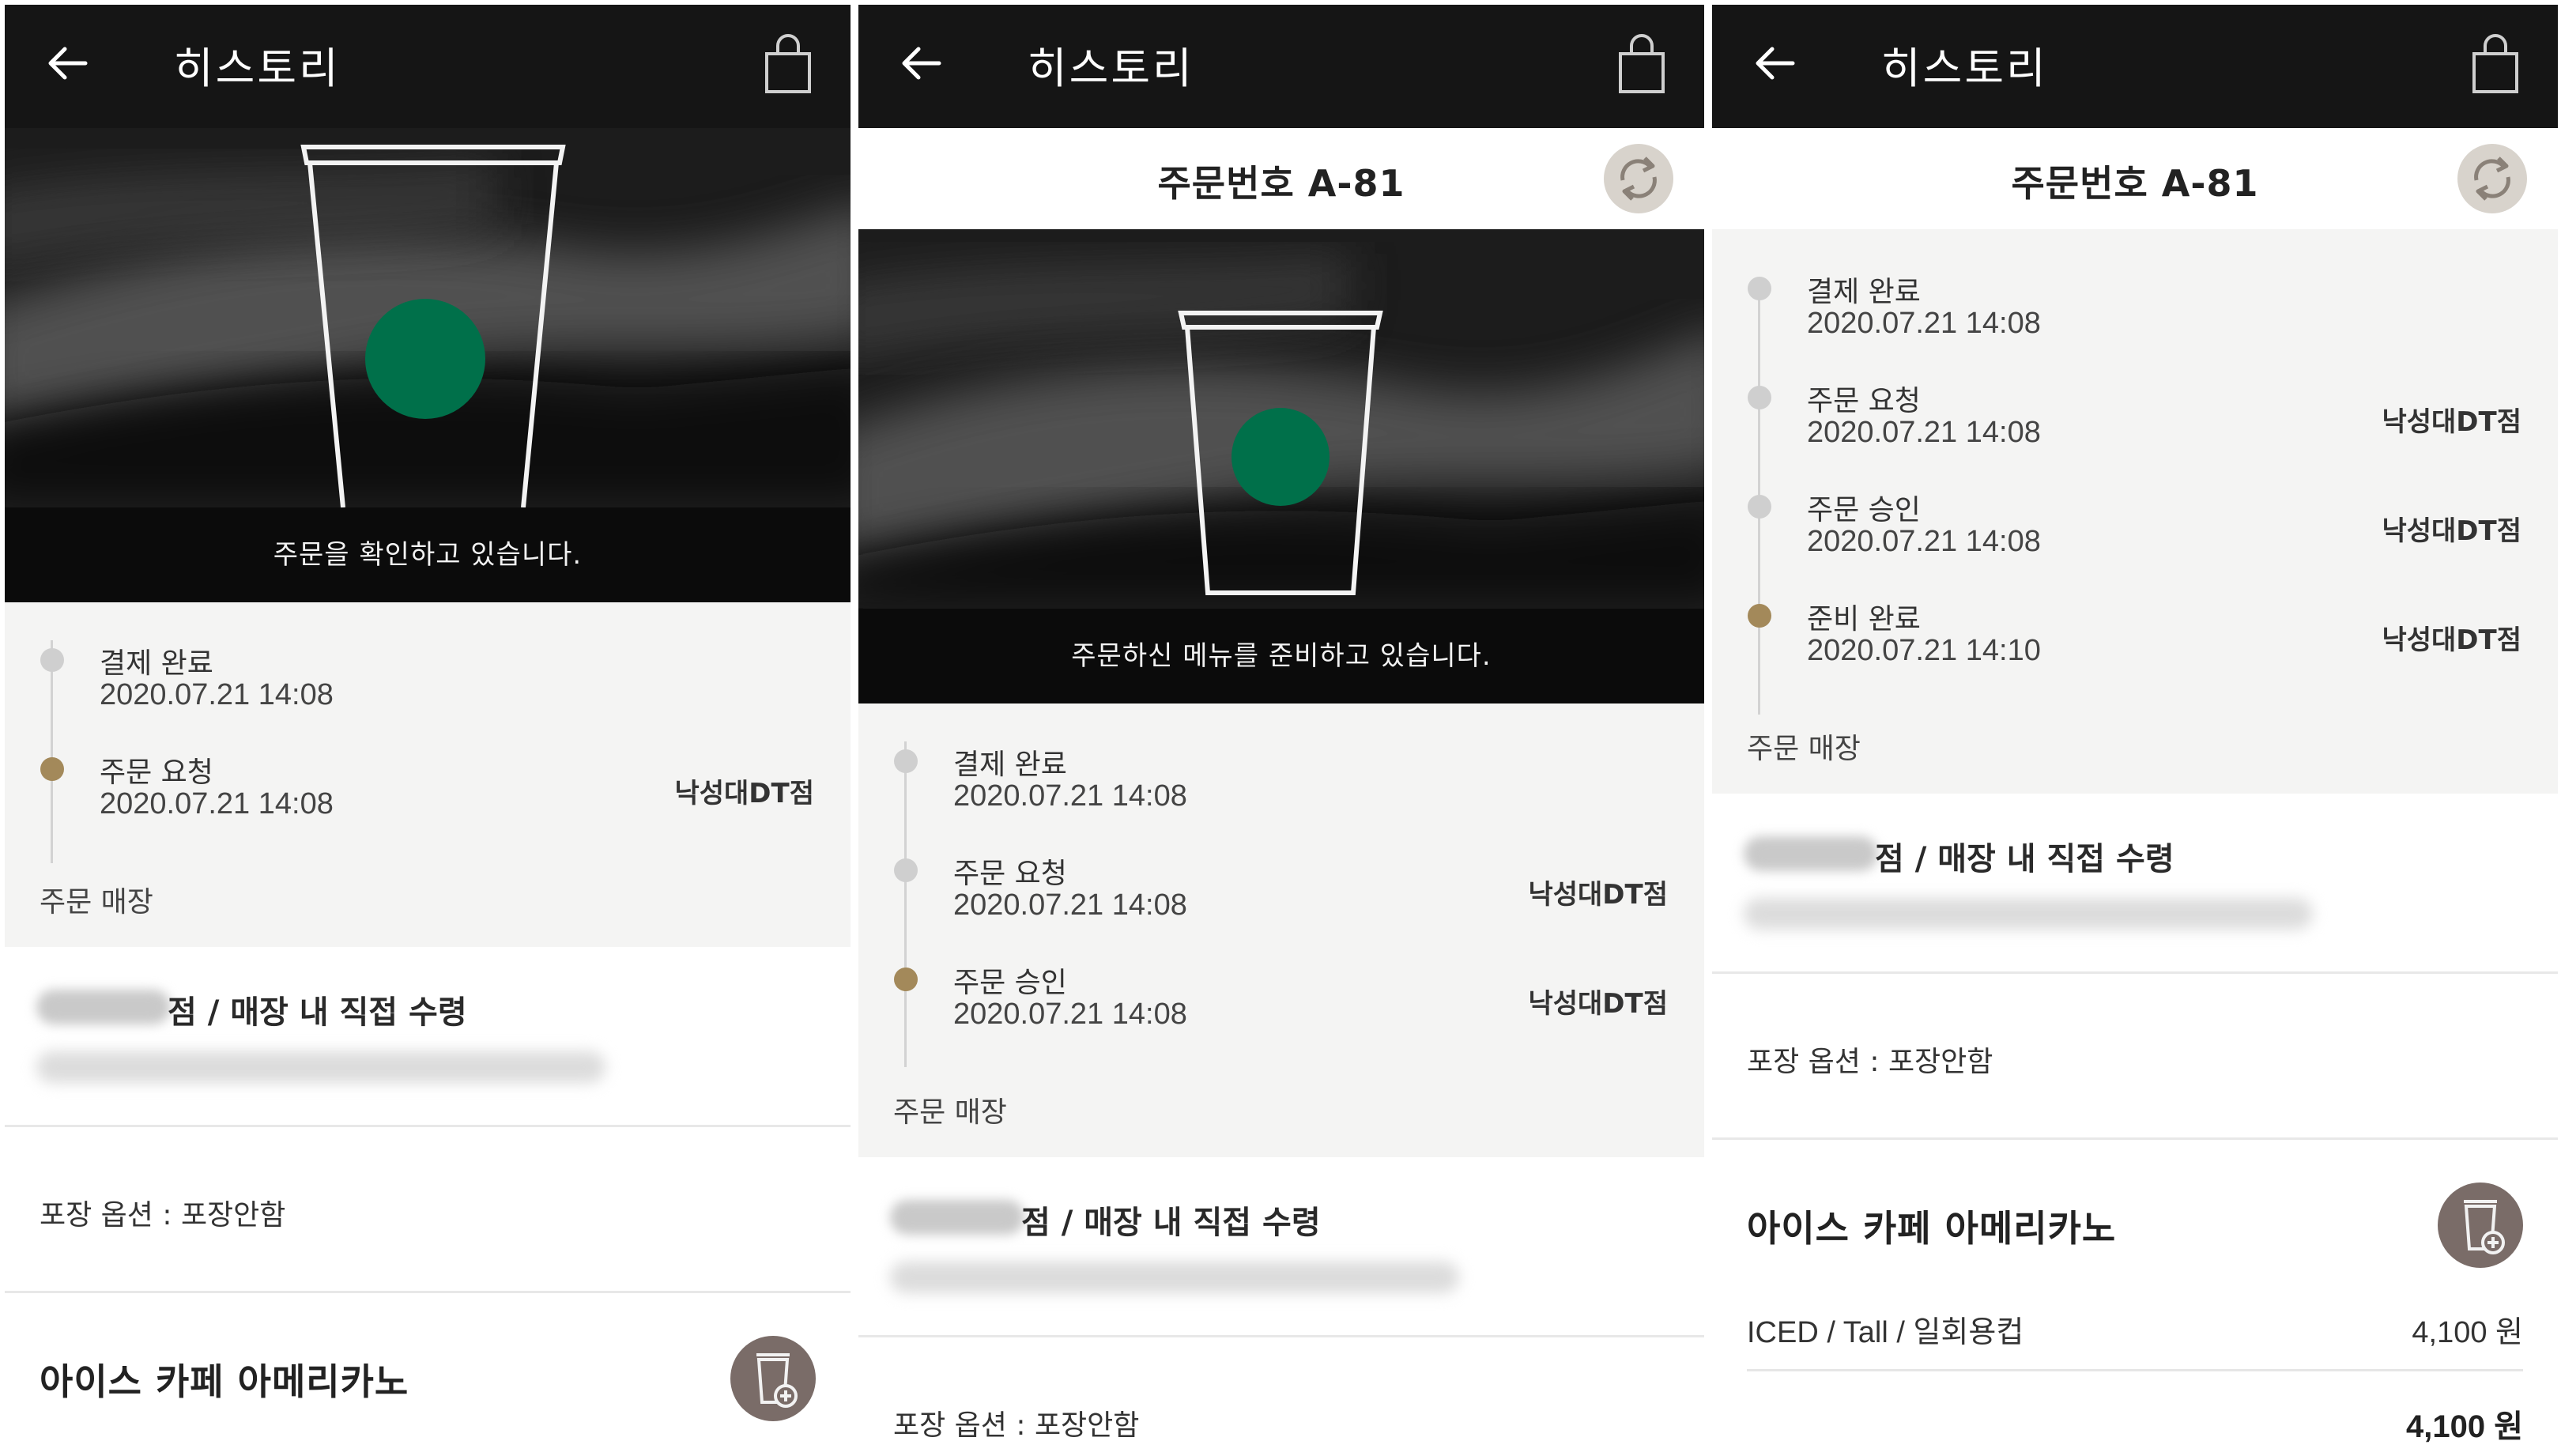 The height and width of the screenshot is (1456, 2561). Describe the element at coordinates (1885, 1332) in the screenshot. I see `menu-options: ICED / Tall / 일회용컵` at that location.